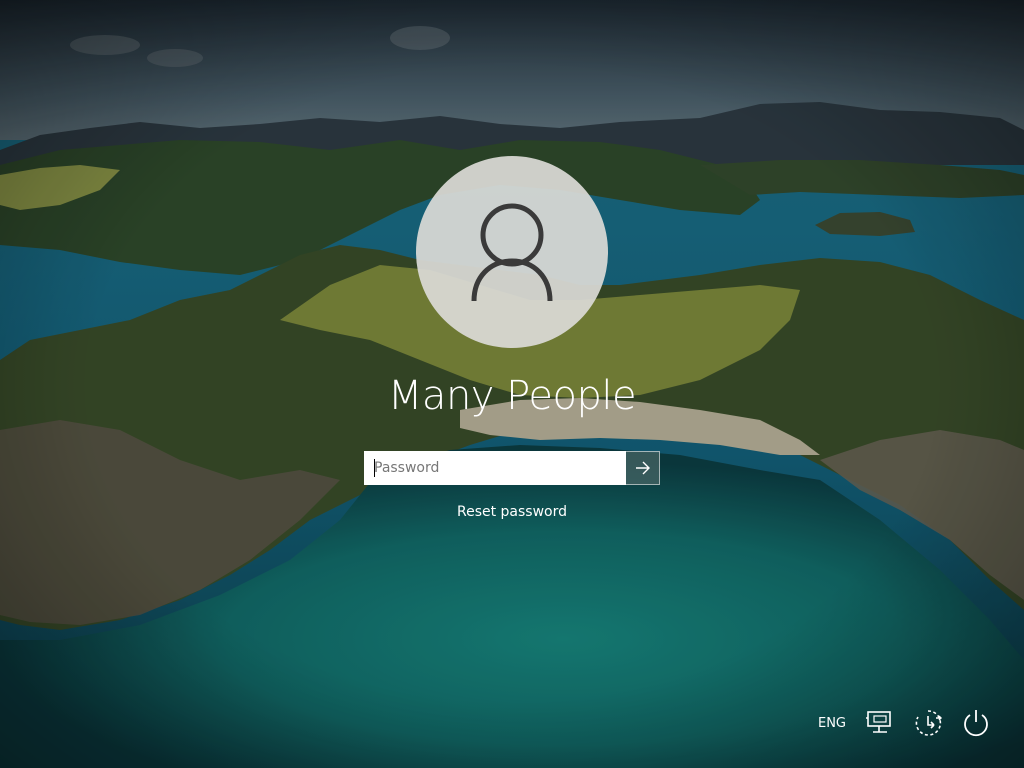 This screenshot has height=768, width=1024. I want to click on password-row, so click(512, 468).